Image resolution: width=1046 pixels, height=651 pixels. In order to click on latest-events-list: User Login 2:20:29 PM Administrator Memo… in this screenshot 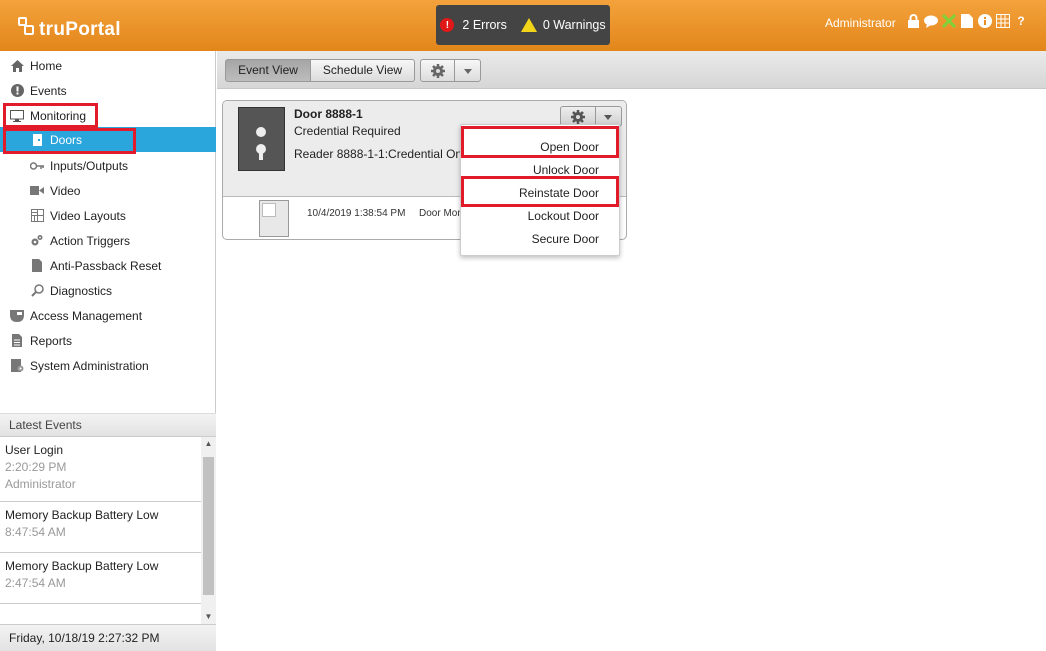, I will do `click(100, 530)`.